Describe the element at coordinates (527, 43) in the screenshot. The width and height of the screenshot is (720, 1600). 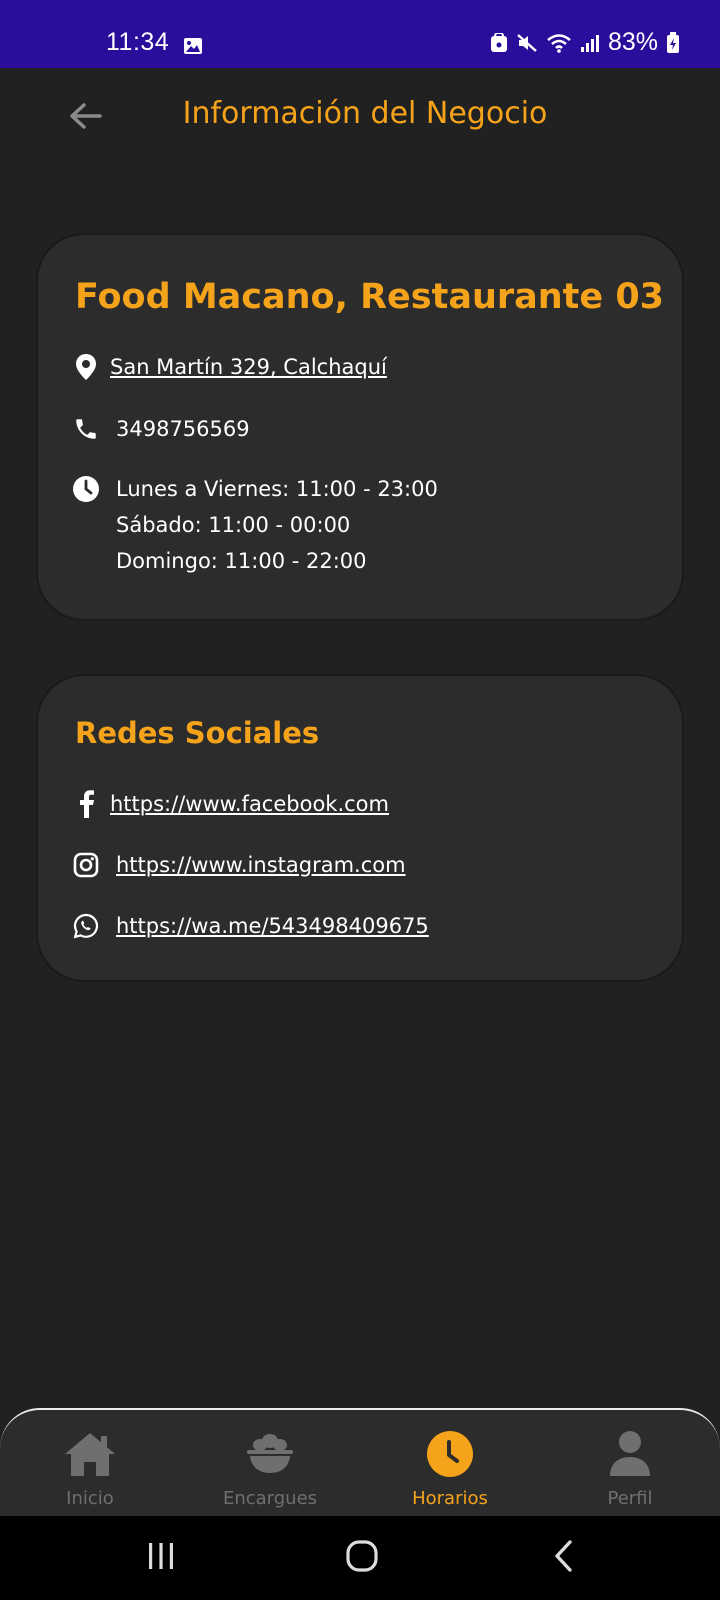
I see `mute-icon` at that location.